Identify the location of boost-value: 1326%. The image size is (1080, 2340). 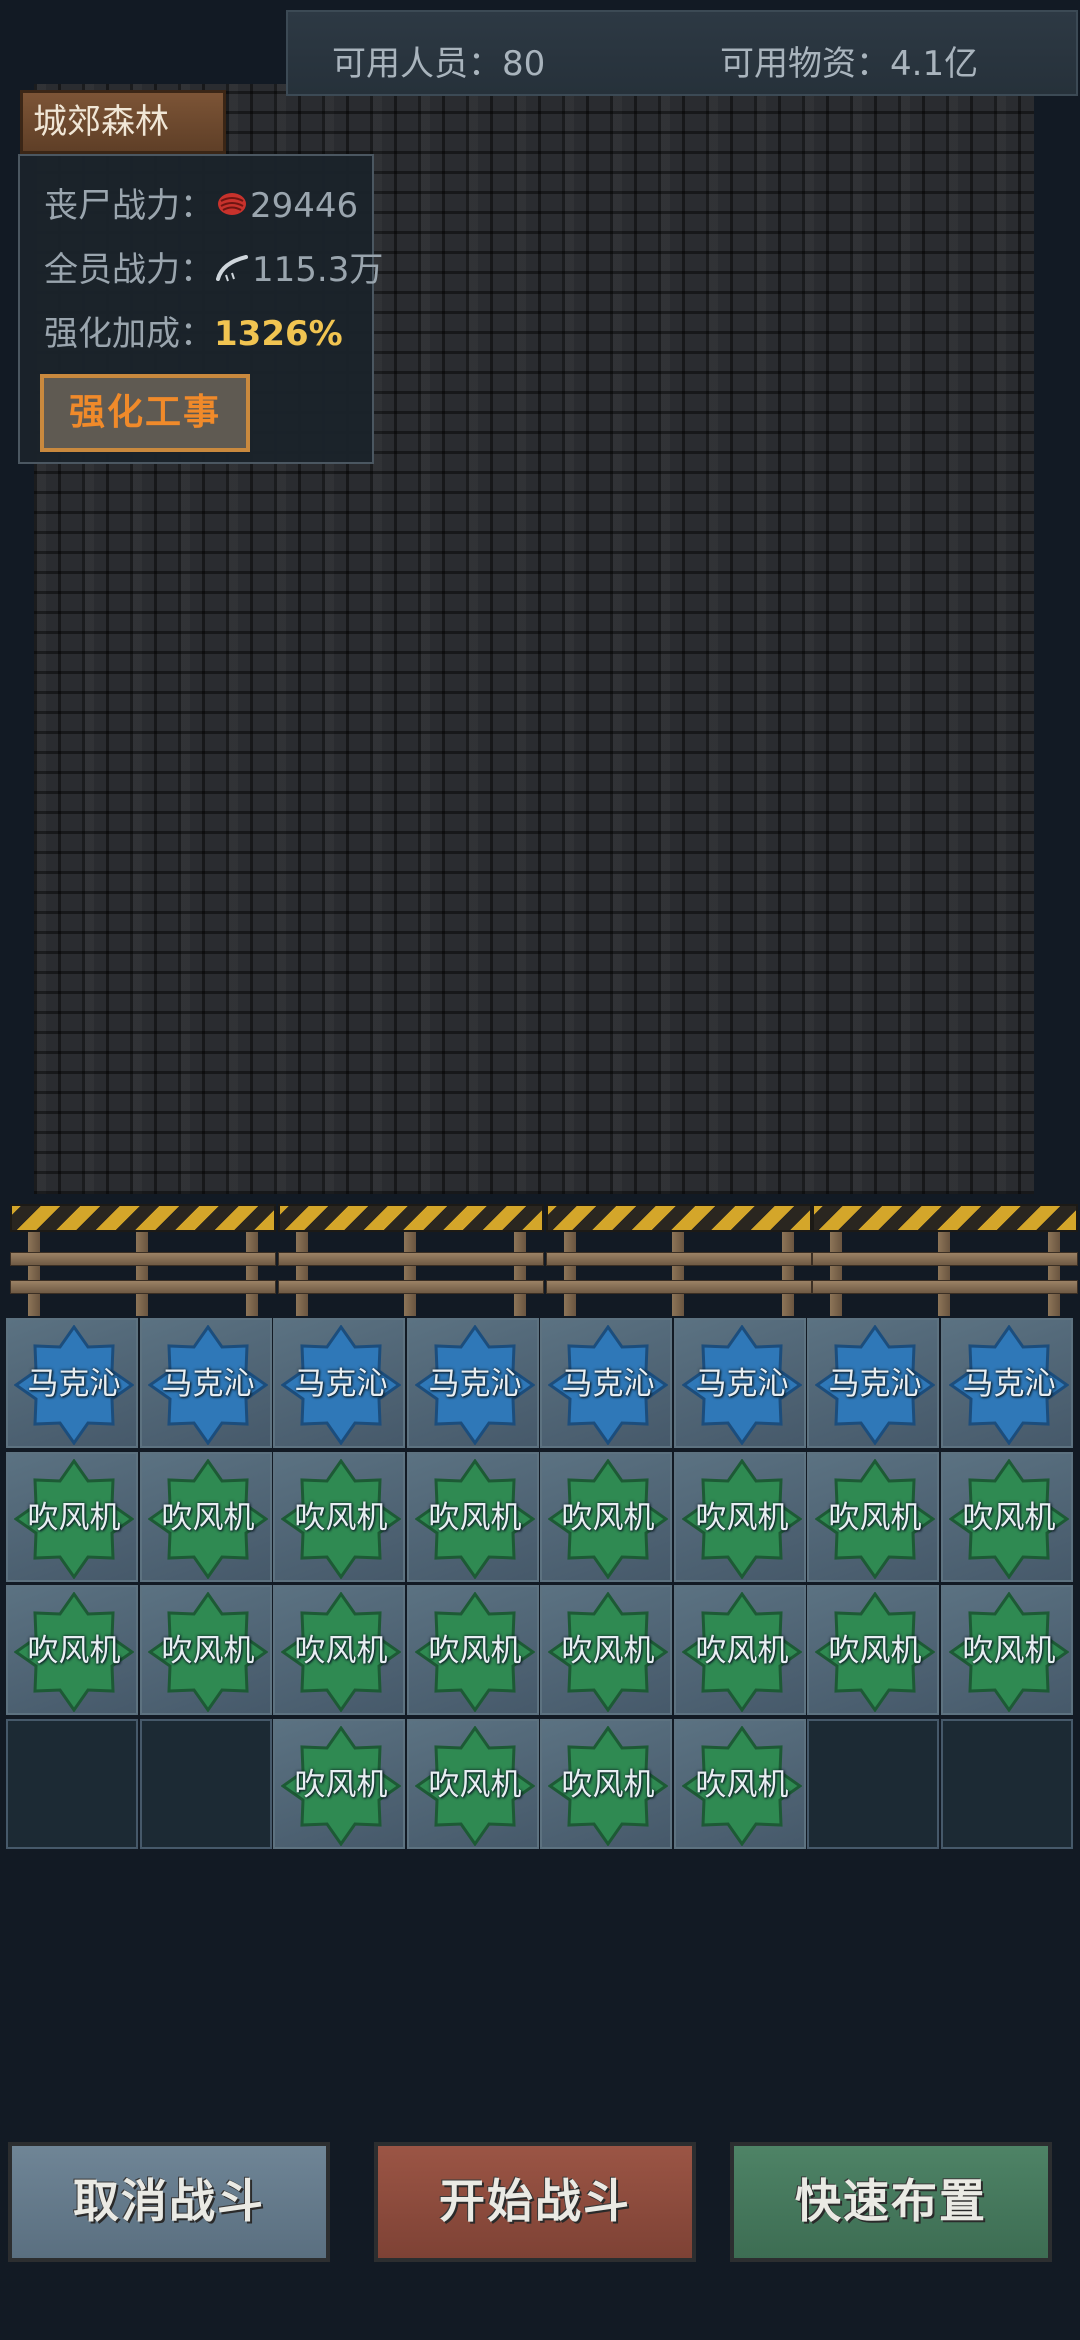
(278, 334).